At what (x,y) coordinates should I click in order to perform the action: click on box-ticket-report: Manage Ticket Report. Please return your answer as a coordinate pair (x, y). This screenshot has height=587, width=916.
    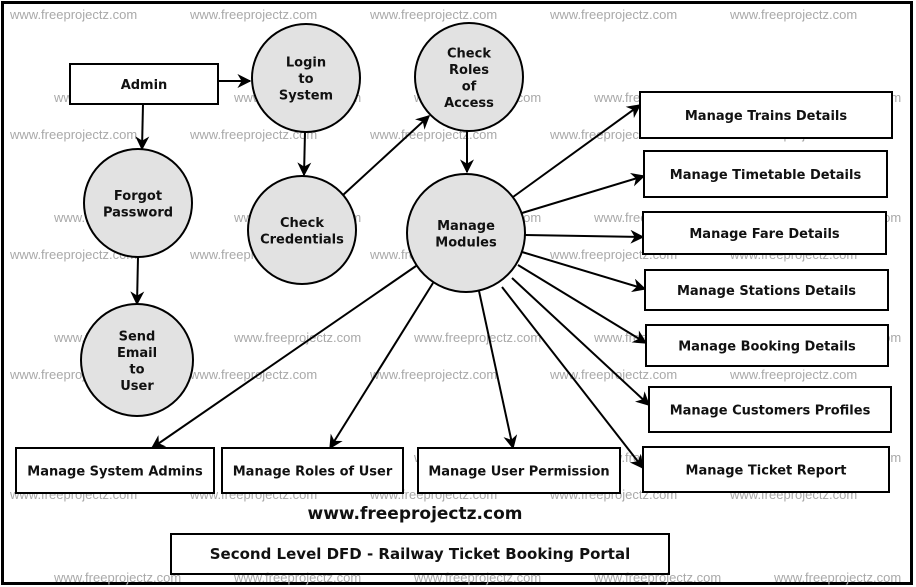
    Looking at the image, I should click on (766, 469).